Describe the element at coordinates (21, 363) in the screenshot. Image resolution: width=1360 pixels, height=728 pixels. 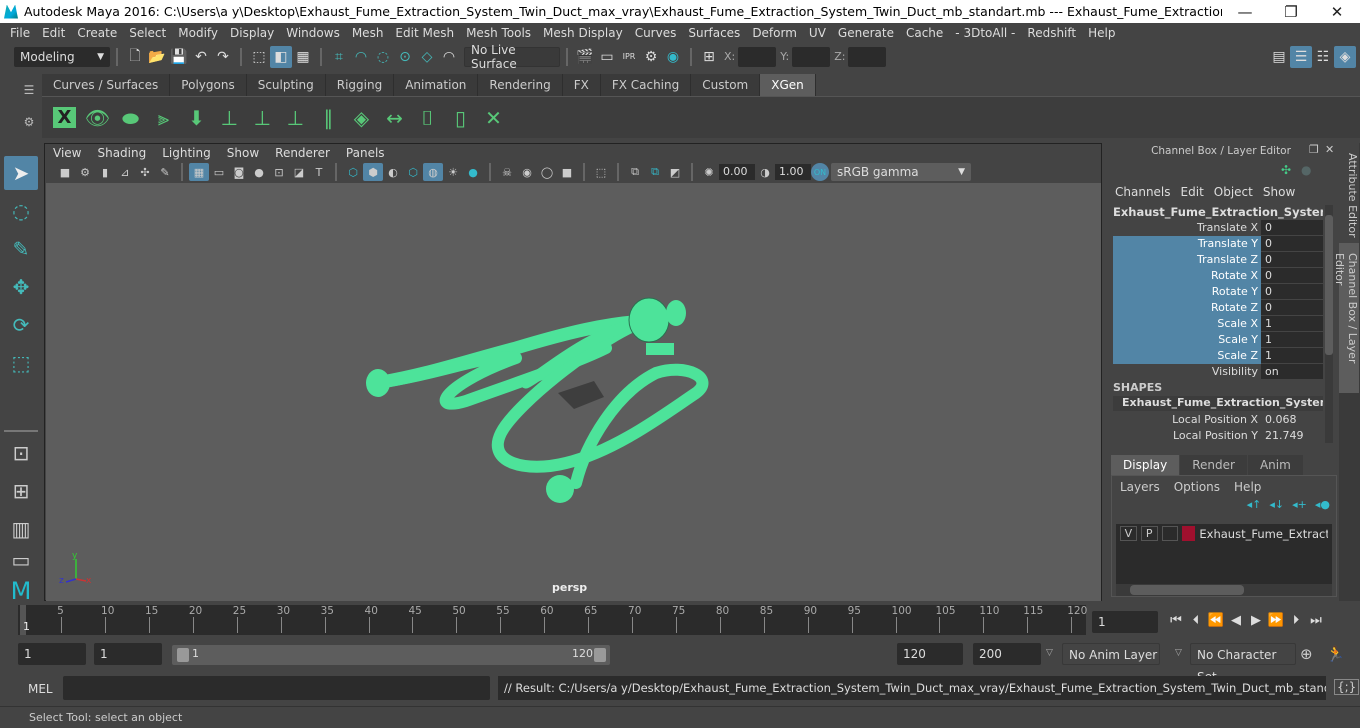
I see `scale-tool-icon: ⬚` at that location.